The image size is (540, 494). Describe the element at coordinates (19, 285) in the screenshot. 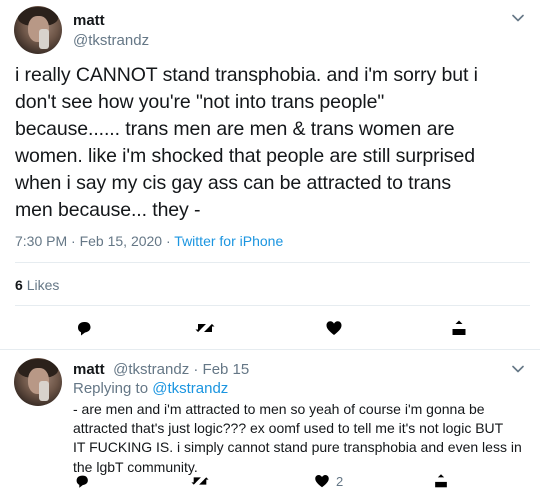

I see `likes-count: 6` at that location.